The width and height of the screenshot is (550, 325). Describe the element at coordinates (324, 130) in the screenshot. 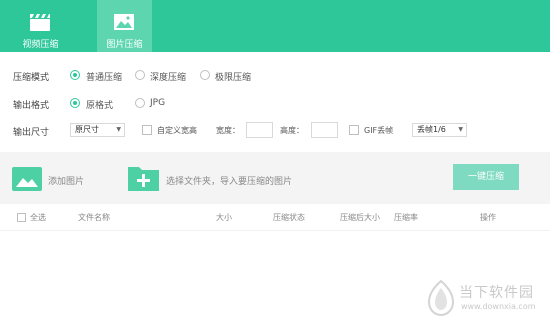

I see `height-input` at that location.